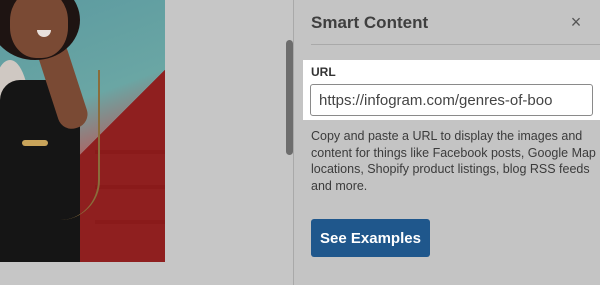 The height and width of the screenshot is (285, 600). Describe the element at coordinates (370, 238) in the screenshot. I see `see-examples-button: See Examples` at that location.